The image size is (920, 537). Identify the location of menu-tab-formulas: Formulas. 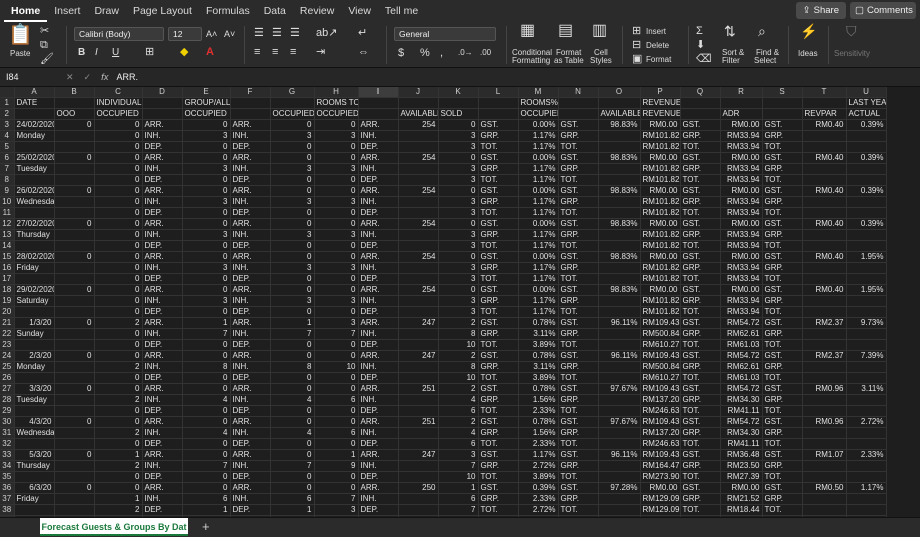
(228, 11).